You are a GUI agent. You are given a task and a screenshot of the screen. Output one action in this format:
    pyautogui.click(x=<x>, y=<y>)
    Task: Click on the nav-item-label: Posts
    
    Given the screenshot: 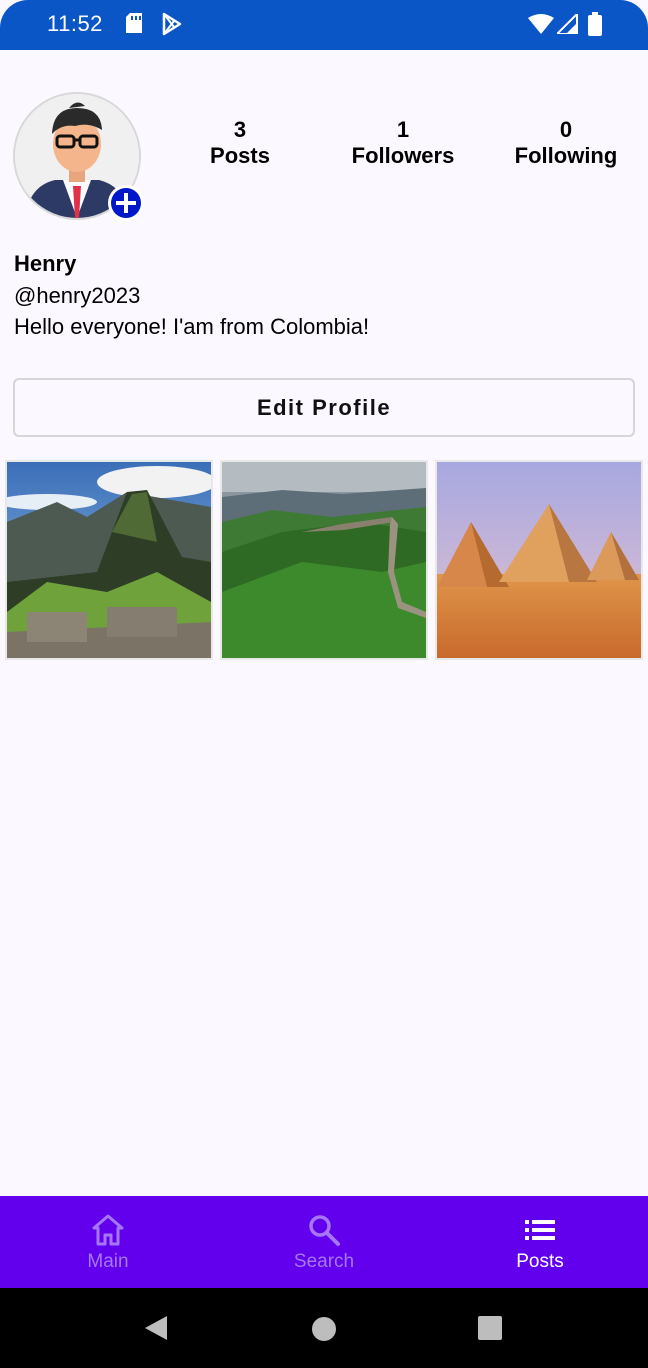 What is the action you would take?
    pyautogui.click(x=540, y=1261)
    